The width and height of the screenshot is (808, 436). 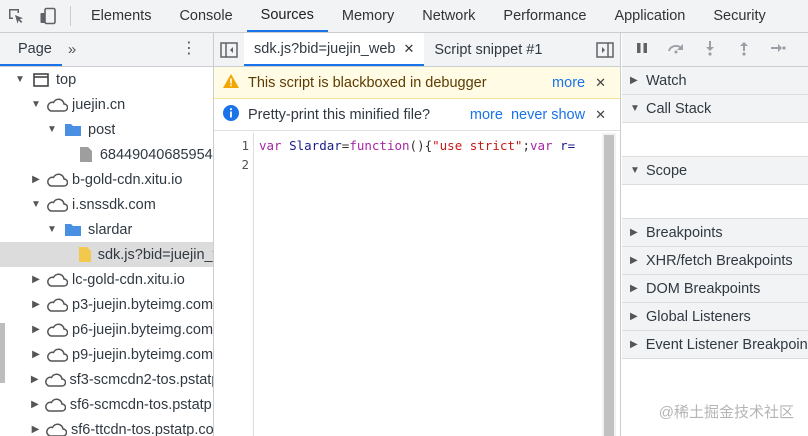 What do you see at coordinates (744, 50) in the screenshot?
I see `step-out-icon` at bounding box center [744, 50].